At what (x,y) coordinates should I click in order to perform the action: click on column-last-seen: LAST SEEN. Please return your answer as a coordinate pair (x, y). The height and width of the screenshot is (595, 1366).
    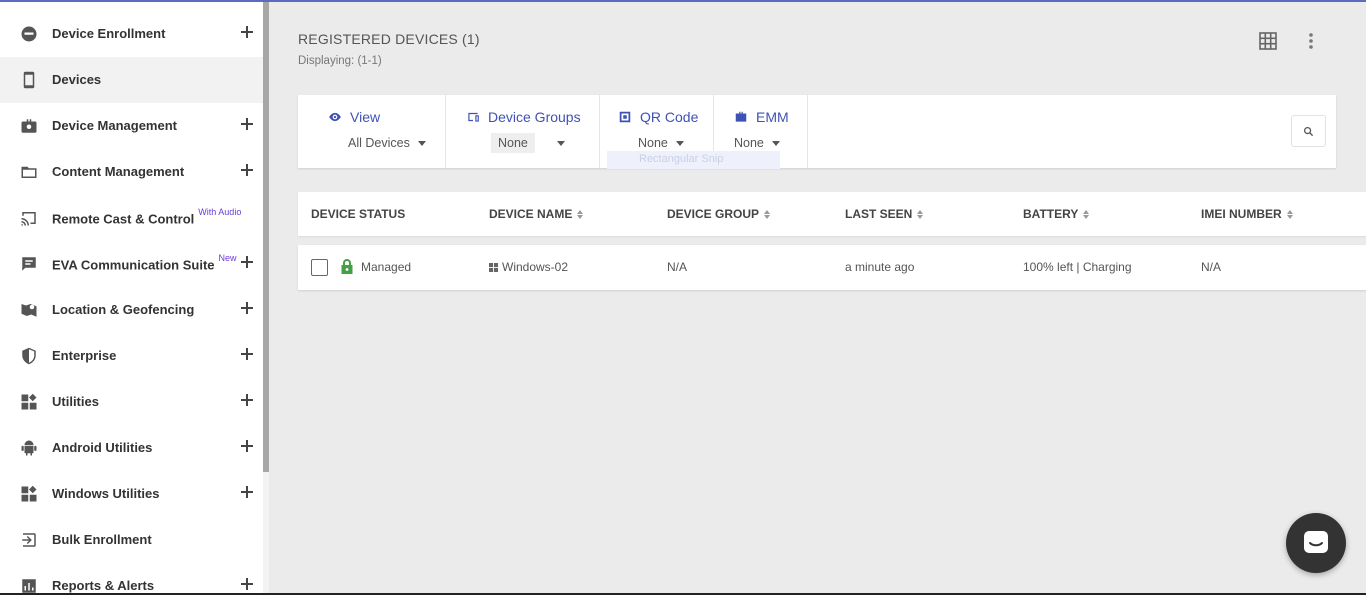
    Looking at the image, I should click on (884, 214).